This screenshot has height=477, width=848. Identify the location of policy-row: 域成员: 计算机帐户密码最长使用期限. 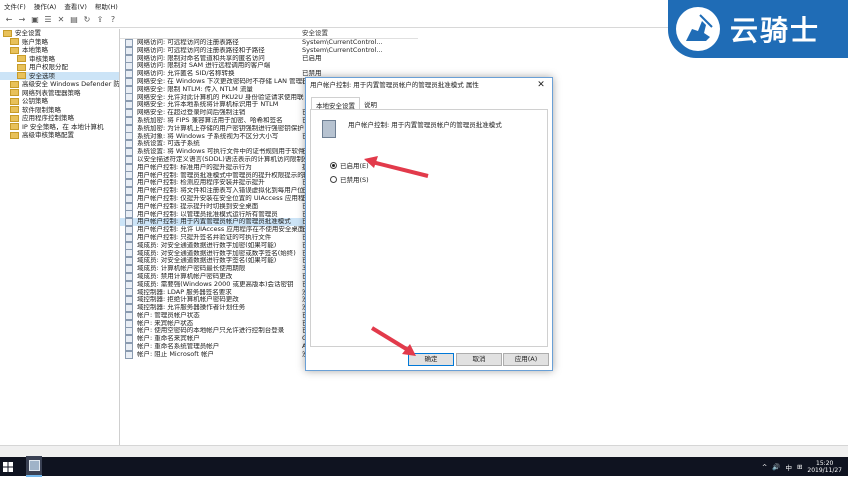
(212, 269).